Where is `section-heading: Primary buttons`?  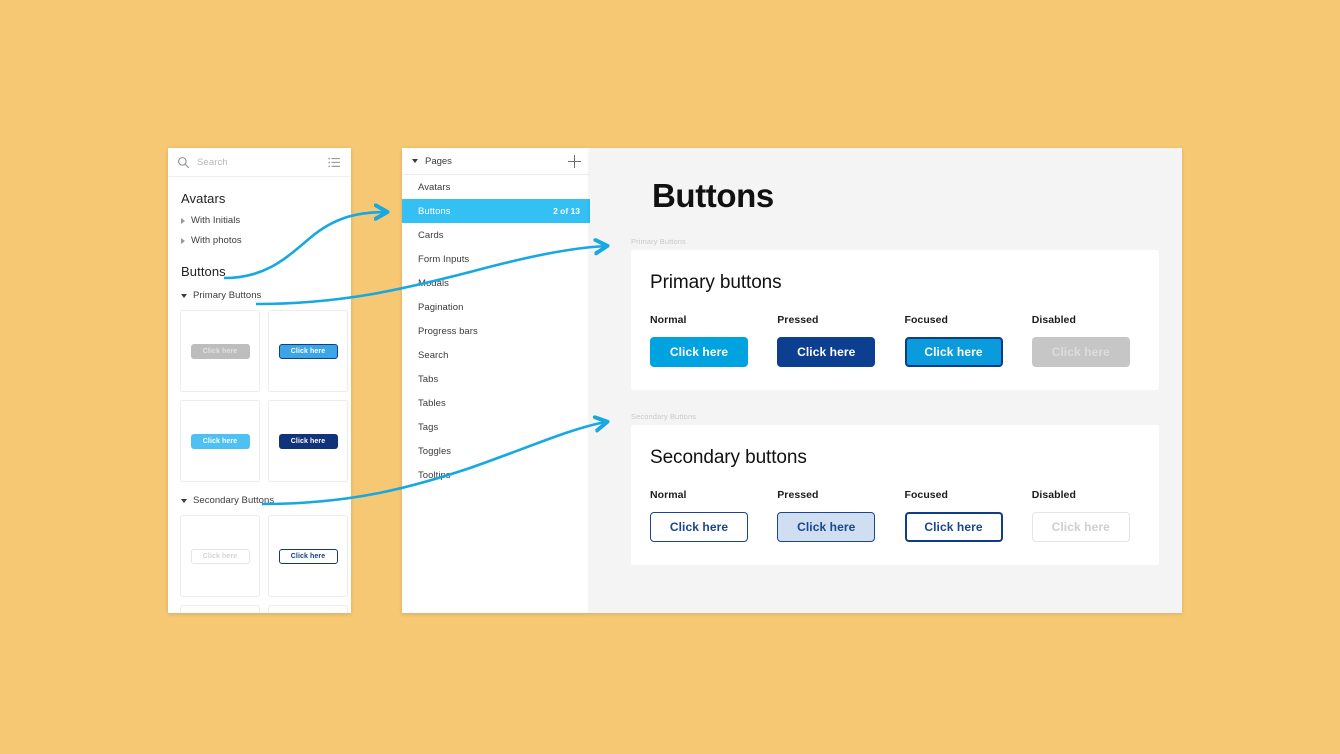 section-heading: Primary buttons is located at coordinates (716, 282).